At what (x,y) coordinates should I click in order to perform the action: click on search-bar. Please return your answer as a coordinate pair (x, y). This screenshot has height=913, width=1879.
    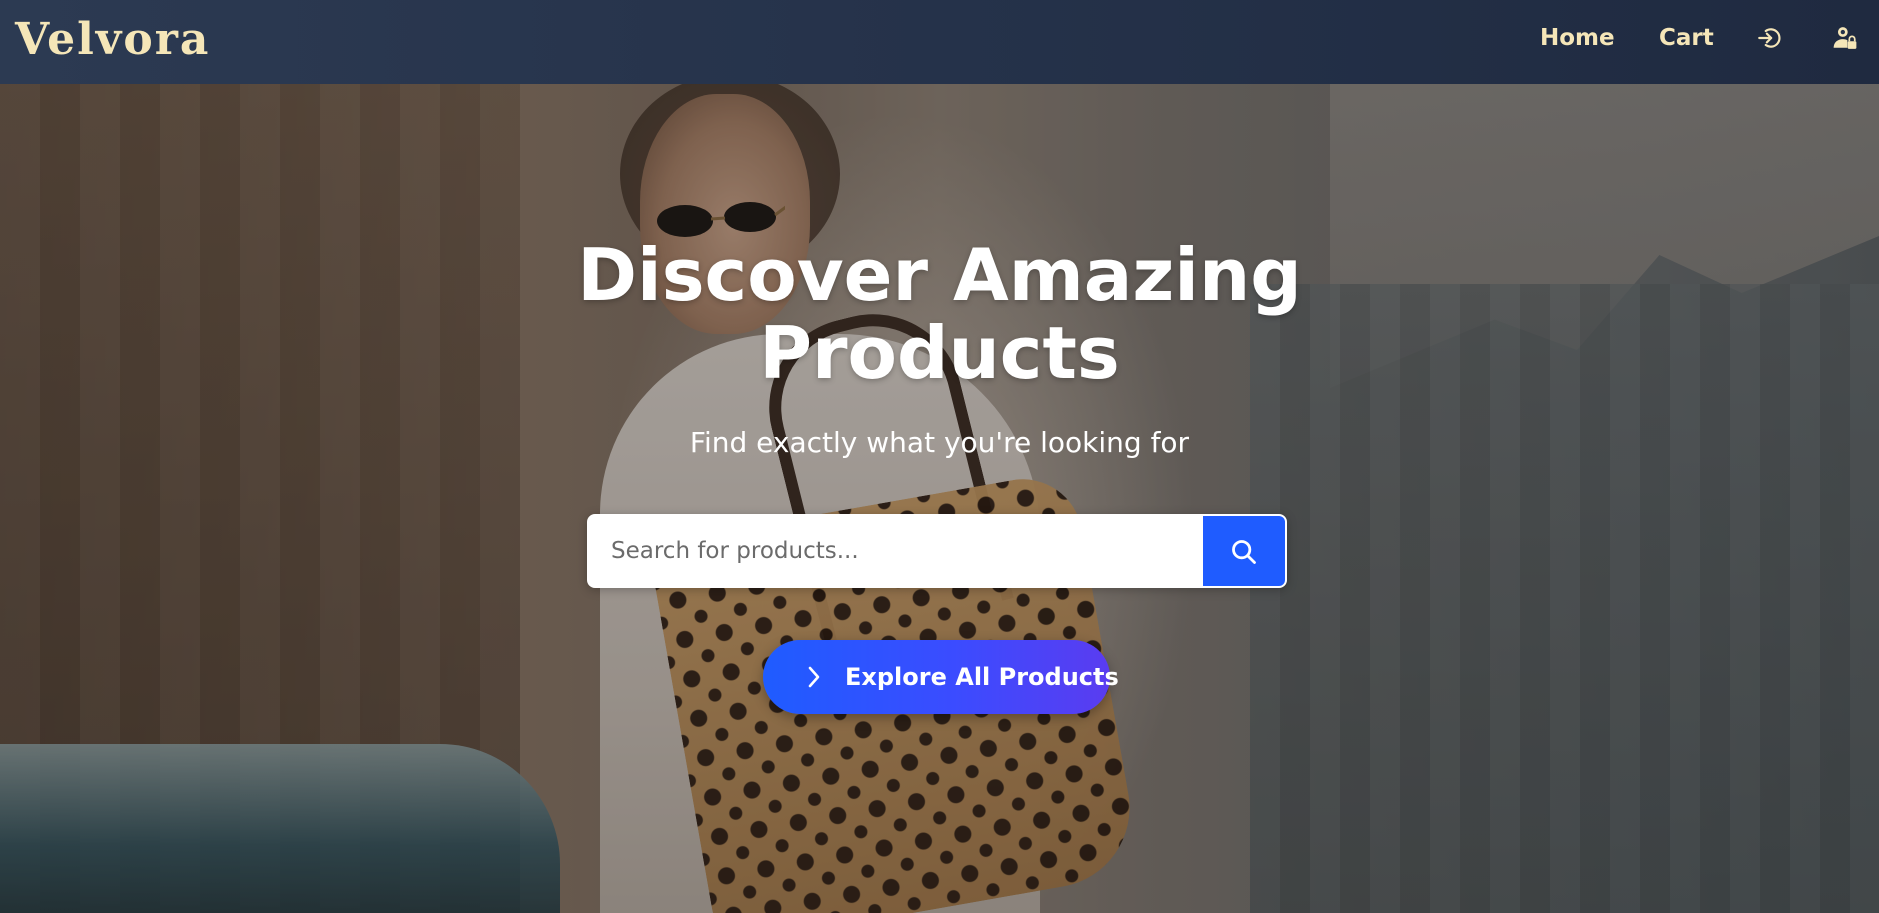
    Looking at the image, I should click on (937, 551).